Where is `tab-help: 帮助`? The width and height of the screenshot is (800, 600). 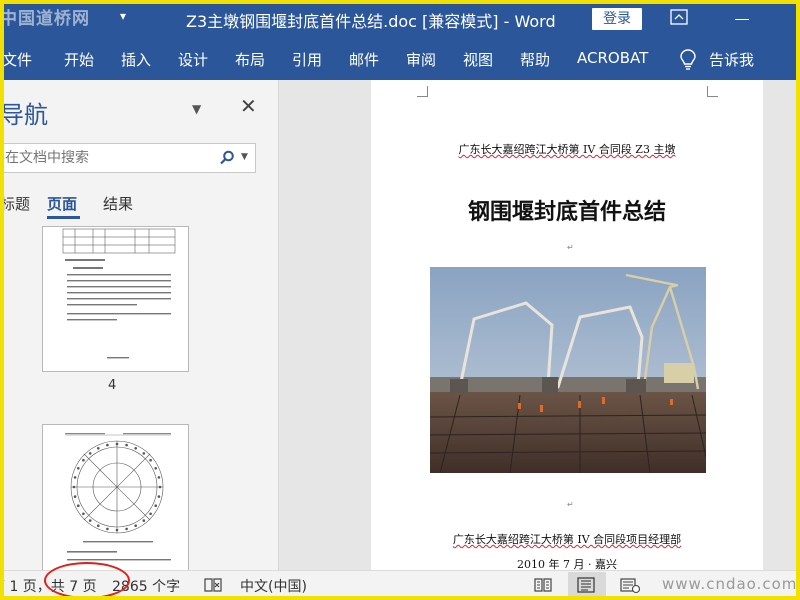 tab-help: 帮助 is located at coordinates (535, 59).